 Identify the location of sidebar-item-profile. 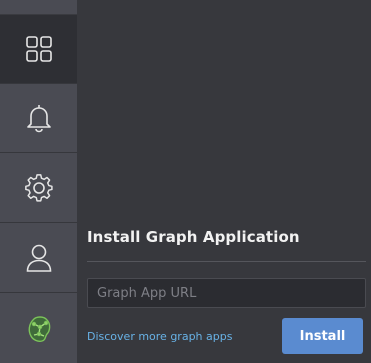
(38, 258).